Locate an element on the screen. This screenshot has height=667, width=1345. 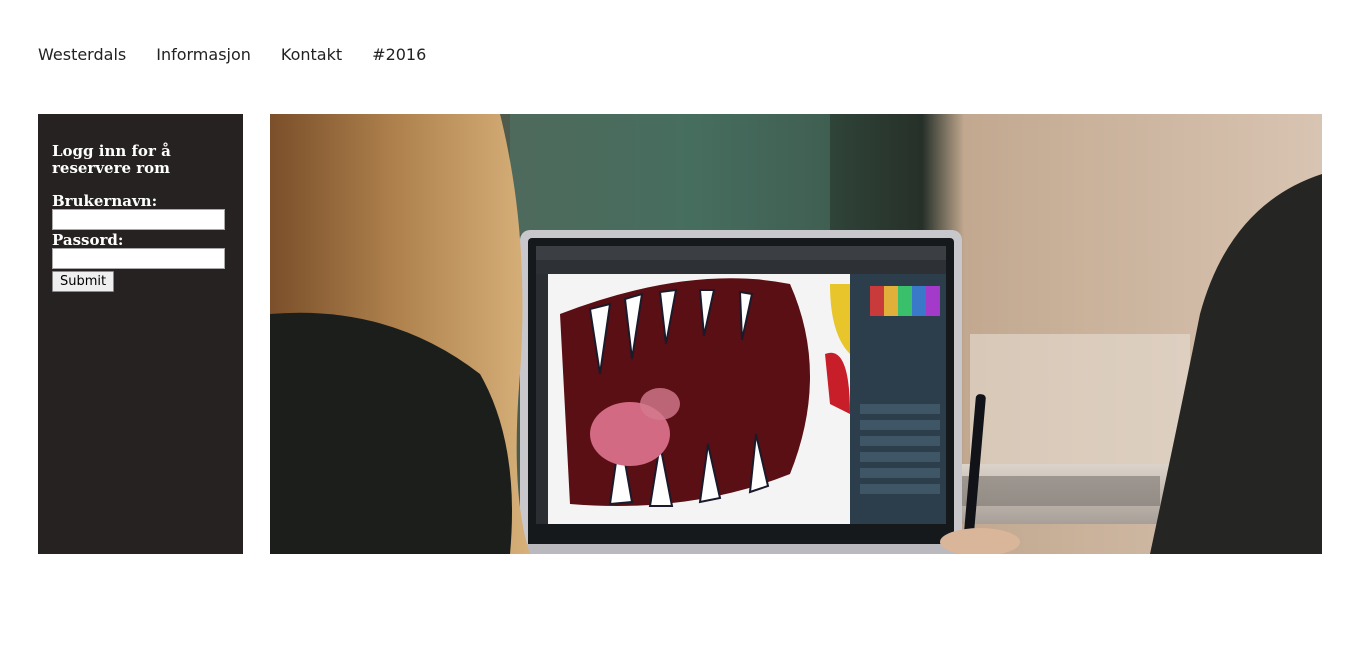
drawing-highlight is located at coordinates (660, 404).